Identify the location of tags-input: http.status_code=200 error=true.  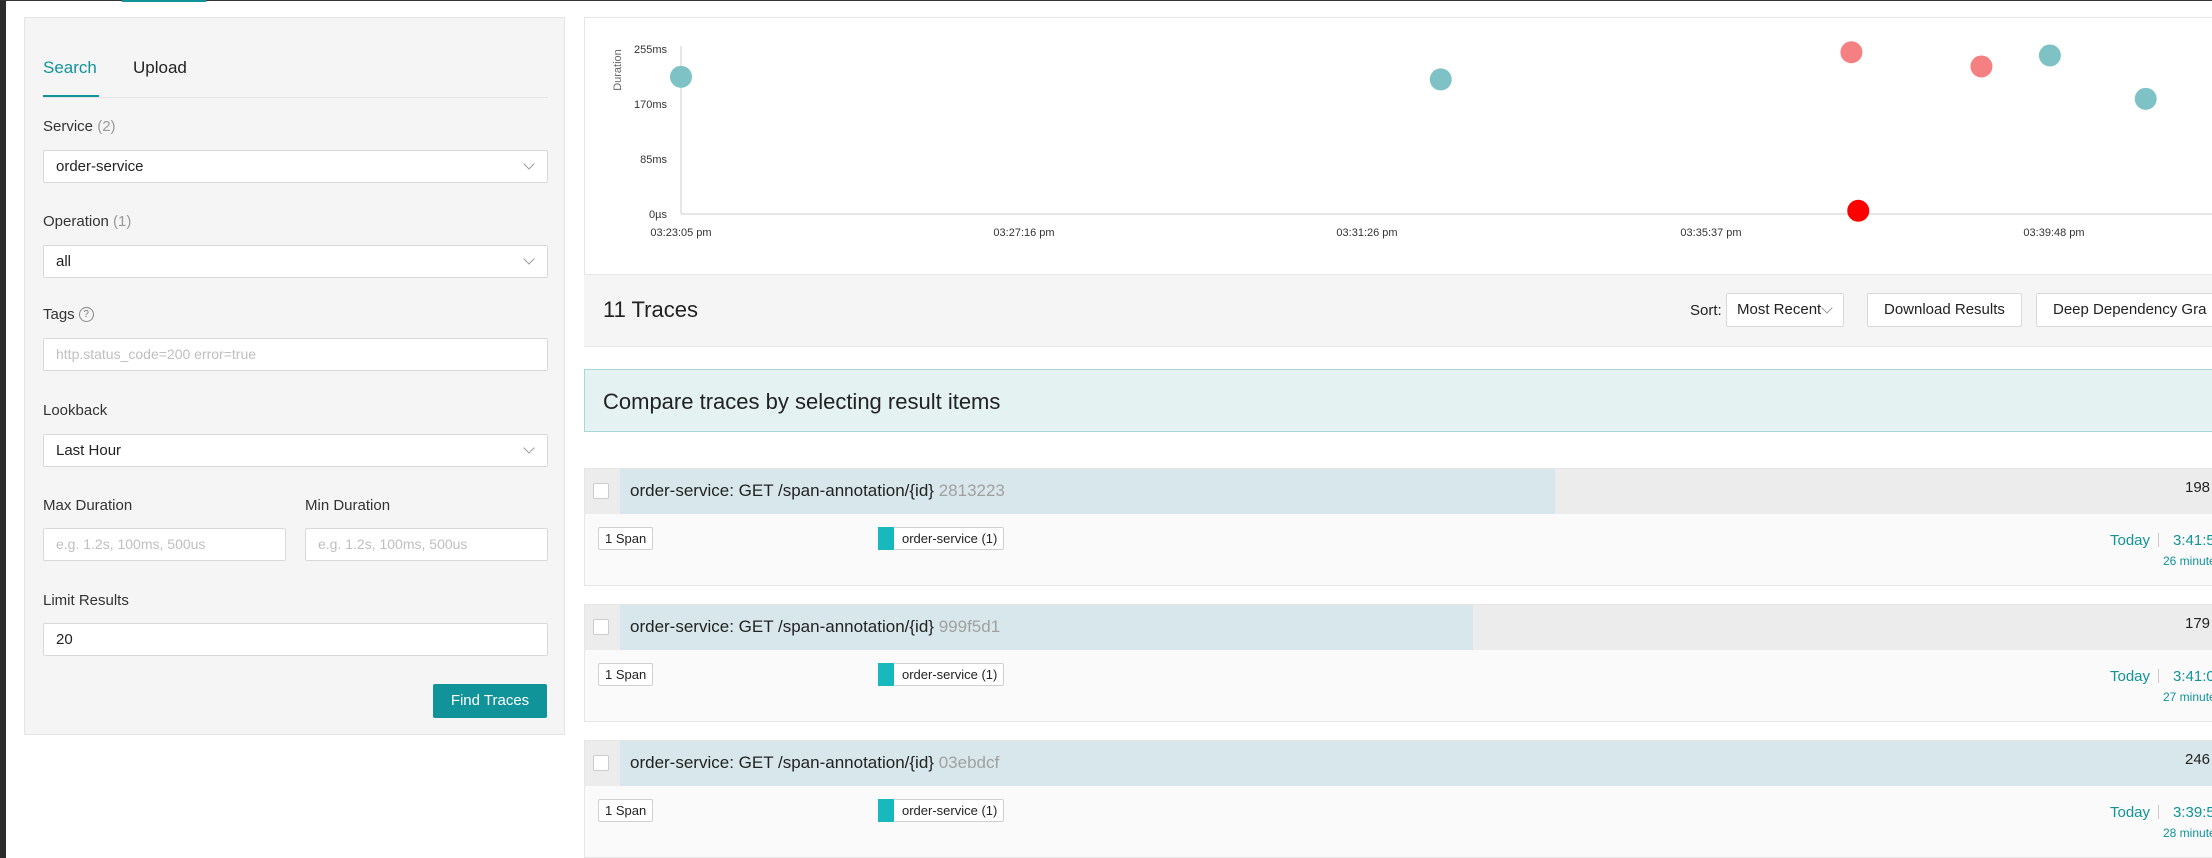
(295, 354).